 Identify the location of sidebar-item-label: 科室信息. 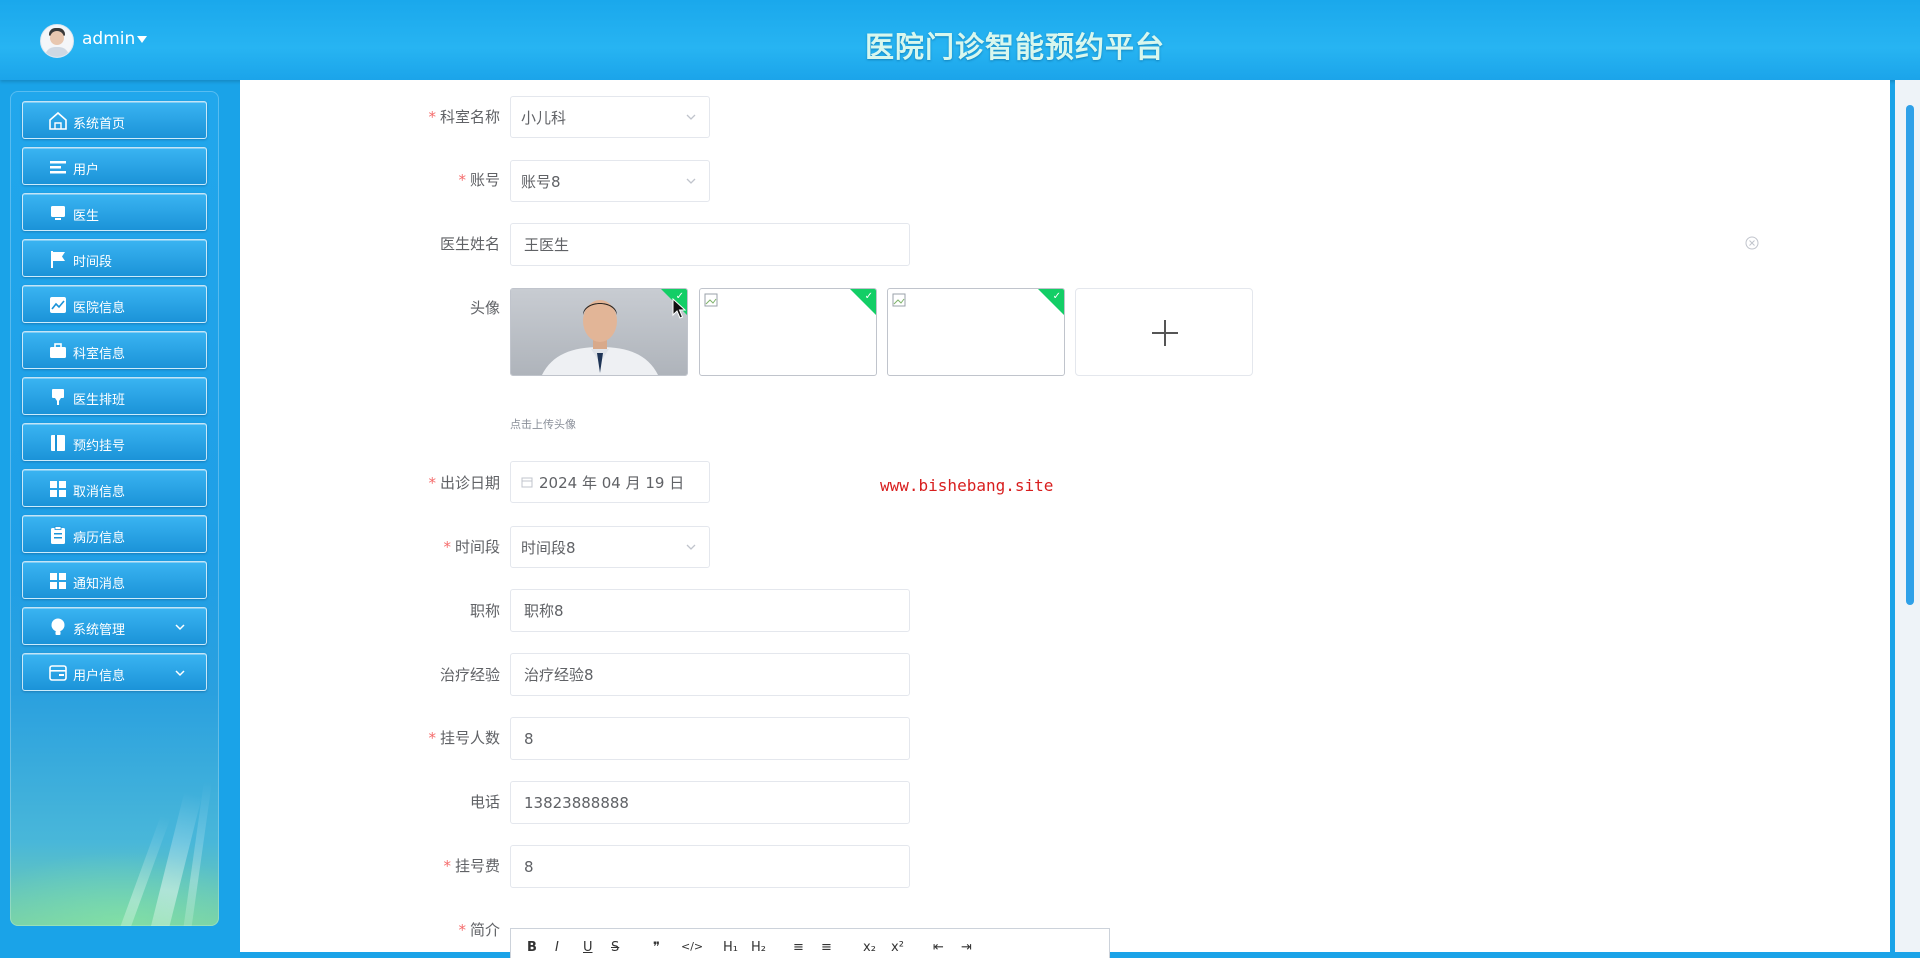
(99, 354).